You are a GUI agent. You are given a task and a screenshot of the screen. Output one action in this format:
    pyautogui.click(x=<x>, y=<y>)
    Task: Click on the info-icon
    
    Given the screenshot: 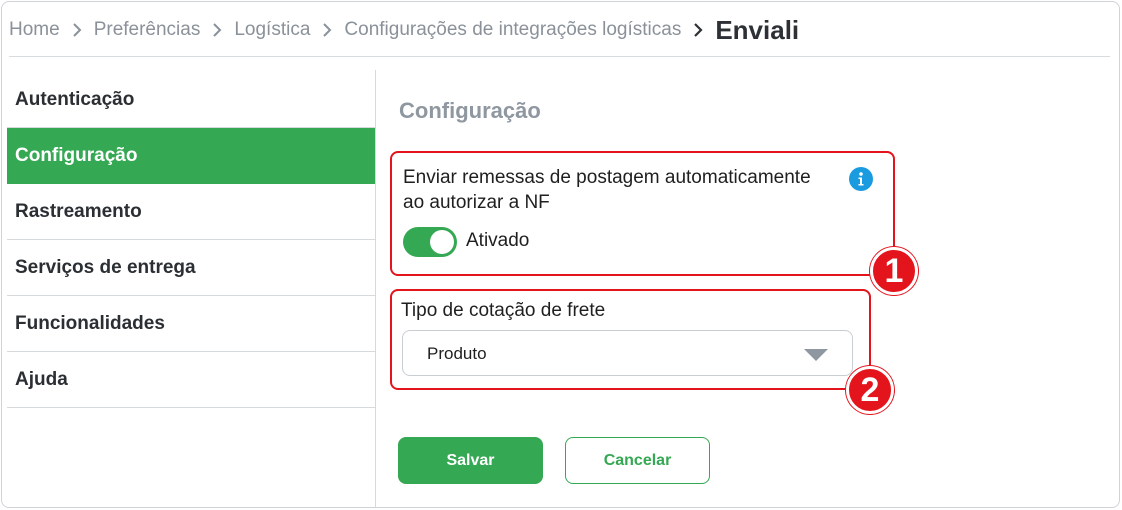 What is the action you would take?
    pyautogui.click(x=861, y=179)
    